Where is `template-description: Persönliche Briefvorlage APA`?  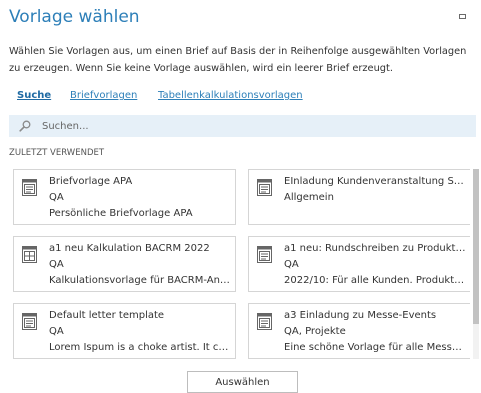
template-description: Persönliche Briefvorlage APA is located at coordinates (121, 213).